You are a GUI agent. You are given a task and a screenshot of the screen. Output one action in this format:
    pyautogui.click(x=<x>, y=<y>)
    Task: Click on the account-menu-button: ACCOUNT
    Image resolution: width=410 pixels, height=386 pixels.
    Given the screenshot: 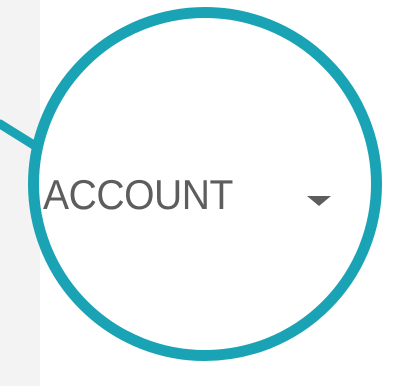 What is the action you would take?
    pyautogui.click(x=187, y=195)
    